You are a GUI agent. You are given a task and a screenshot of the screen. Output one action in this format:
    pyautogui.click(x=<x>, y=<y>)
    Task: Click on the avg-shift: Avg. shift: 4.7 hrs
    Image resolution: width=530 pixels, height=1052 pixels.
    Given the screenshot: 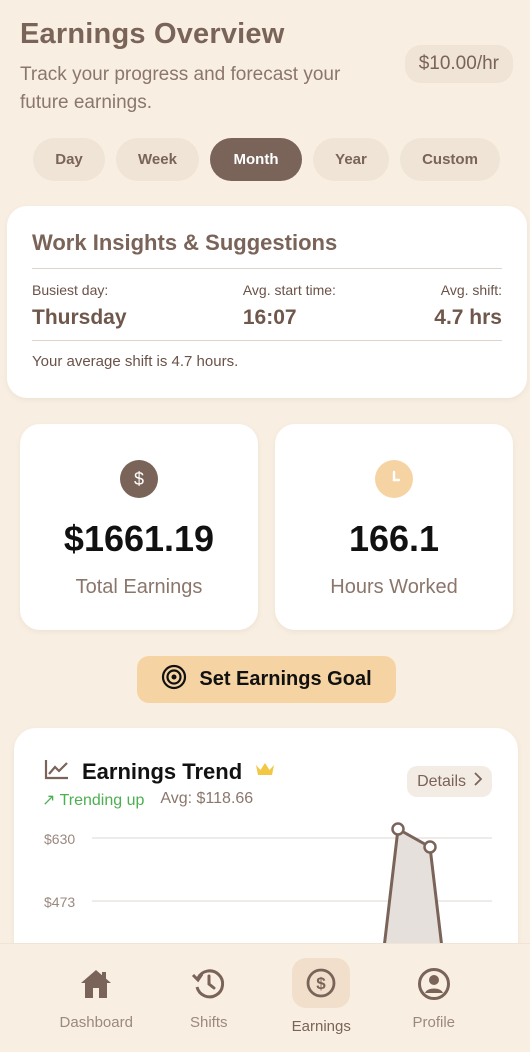 What is the action you would take?
    pyautogui.click(x=468, y=306)
    